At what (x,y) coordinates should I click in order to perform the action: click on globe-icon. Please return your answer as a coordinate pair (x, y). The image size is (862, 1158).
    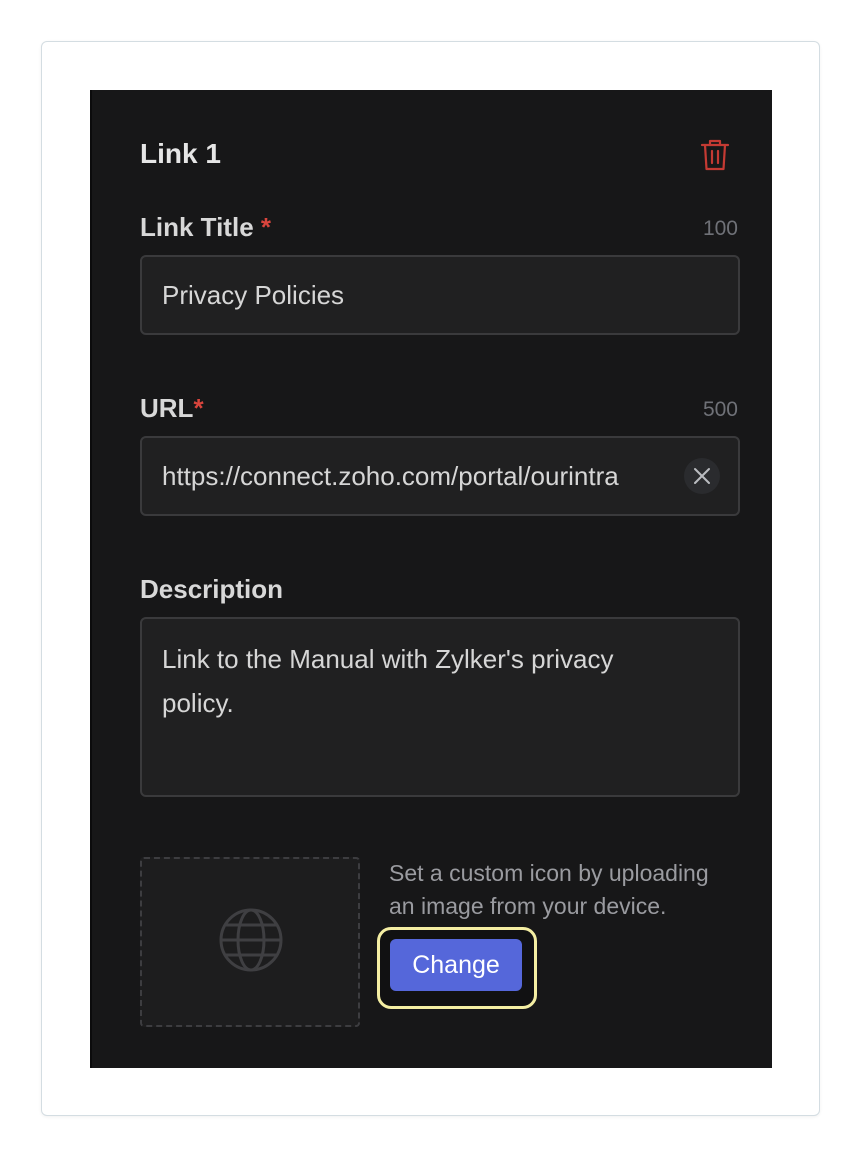
    Looking at the image, I should click on (251, 940).